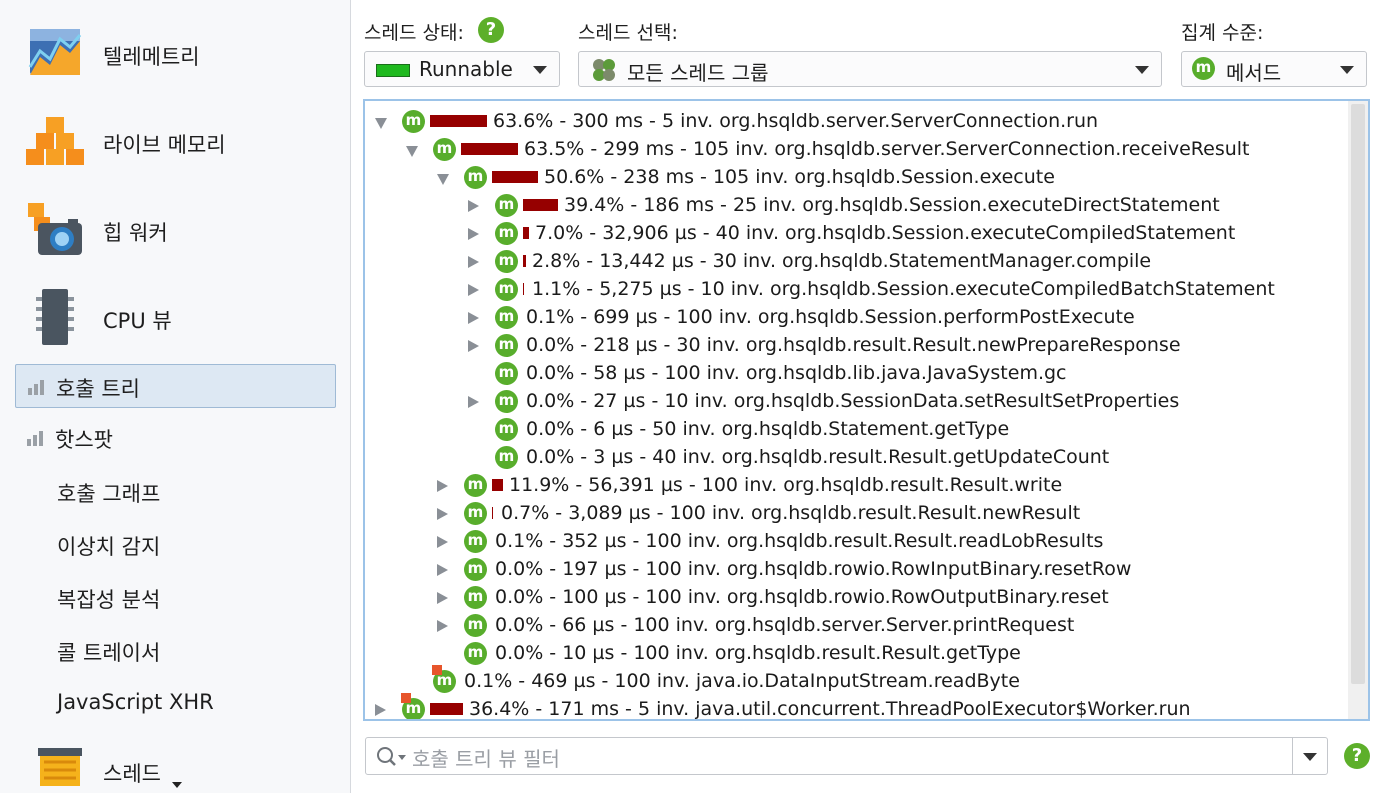 Image resolution: width=1379 pixels, height=793 pixels. What do you see at coordinates (175, 317) in the screenshot?
I see `sidebar-item-cpu-views: CPU 뷰` at bounding box center [175, 317].